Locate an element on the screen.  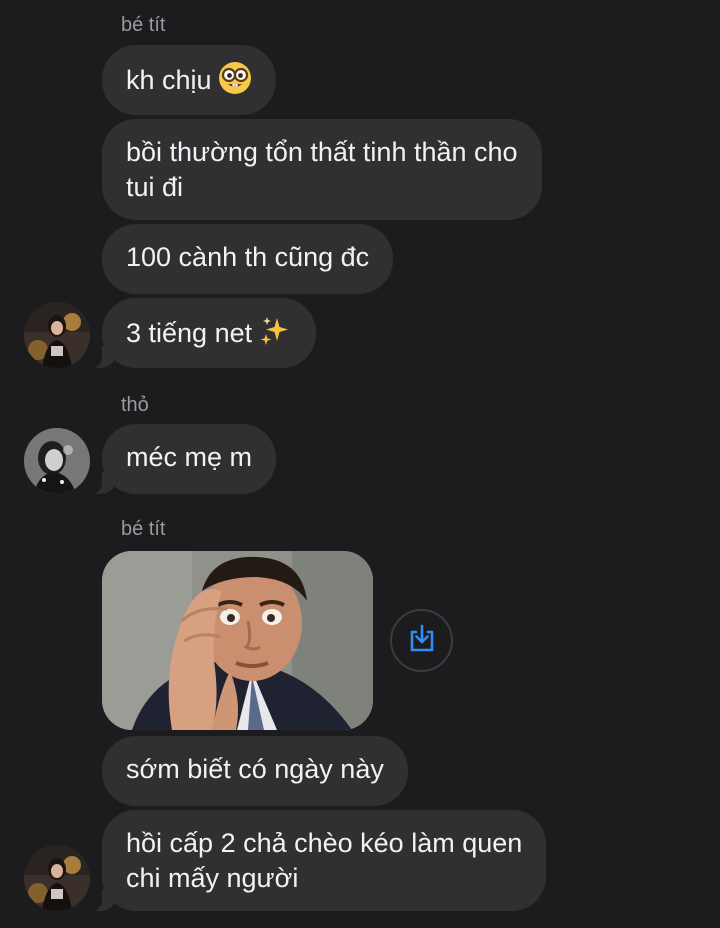
message-bubble: méc mẹ m is located at coordinates (178, 459).